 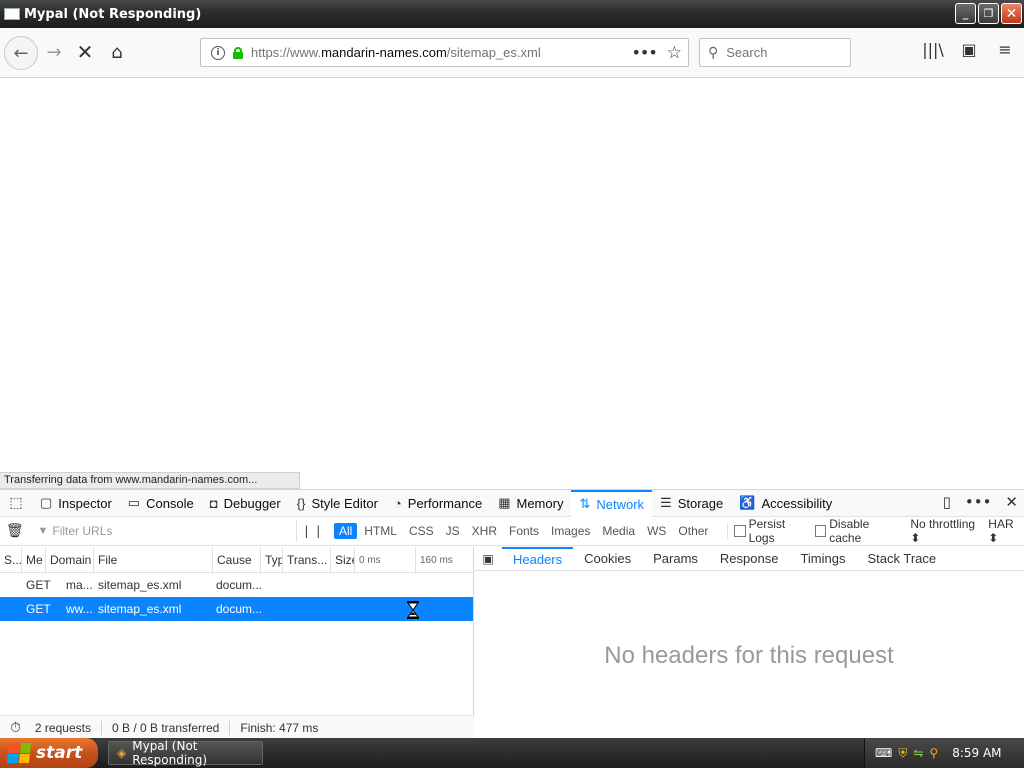 I want to click on finish-time: Finish: 477 ms, so click(x=279, y=727).